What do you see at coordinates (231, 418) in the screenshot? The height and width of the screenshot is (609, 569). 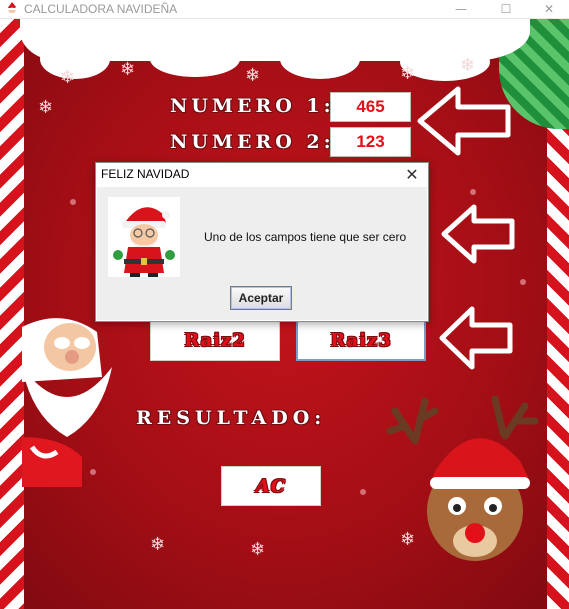 I see `resultado-label: RESULTADO:` at bounding box center [231, 418].